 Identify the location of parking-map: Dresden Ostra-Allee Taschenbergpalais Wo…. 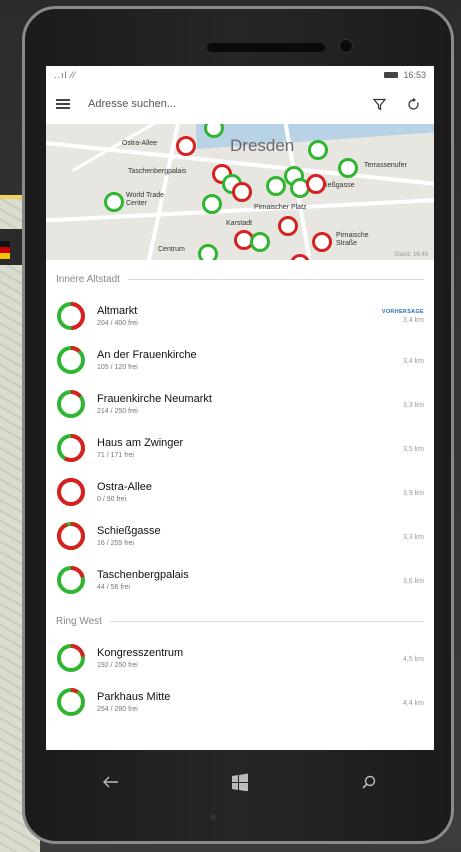
(240, 192).